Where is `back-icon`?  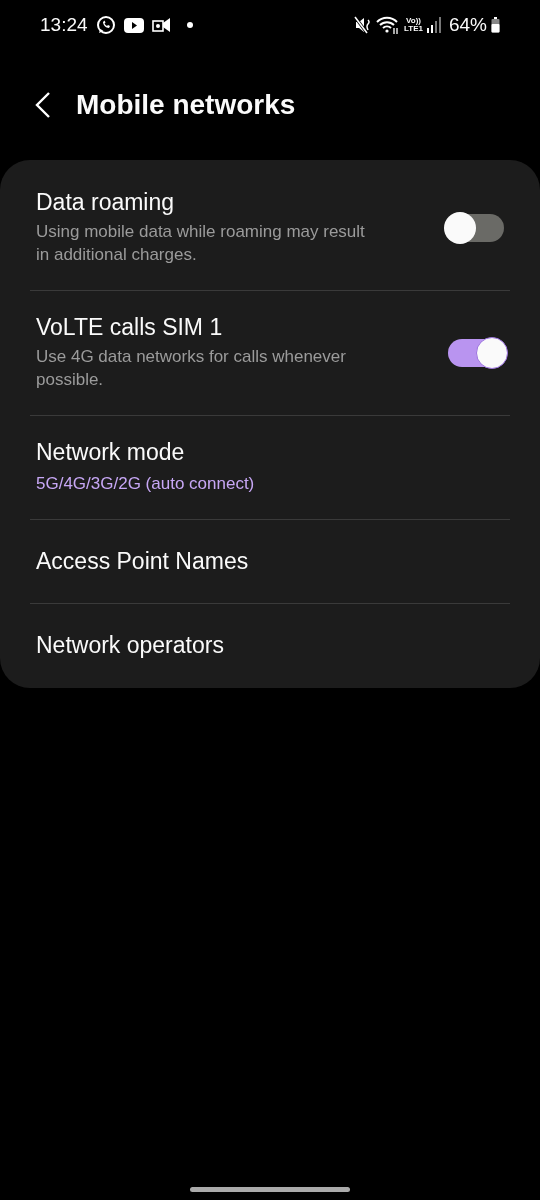 back-icon is located at coordinates (43, 105).